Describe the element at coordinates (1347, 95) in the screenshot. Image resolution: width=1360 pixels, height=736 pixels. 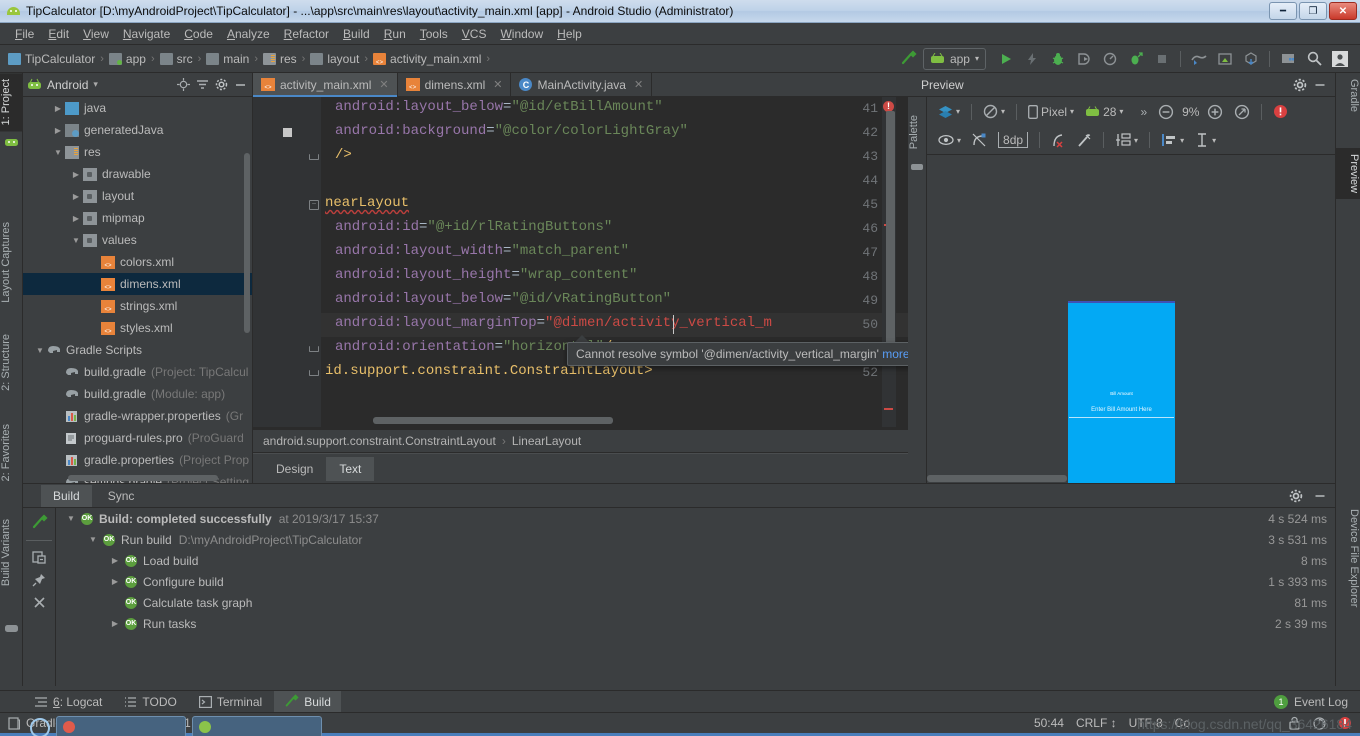
I see `sidebar-item-gradle: Gradle` at that location.